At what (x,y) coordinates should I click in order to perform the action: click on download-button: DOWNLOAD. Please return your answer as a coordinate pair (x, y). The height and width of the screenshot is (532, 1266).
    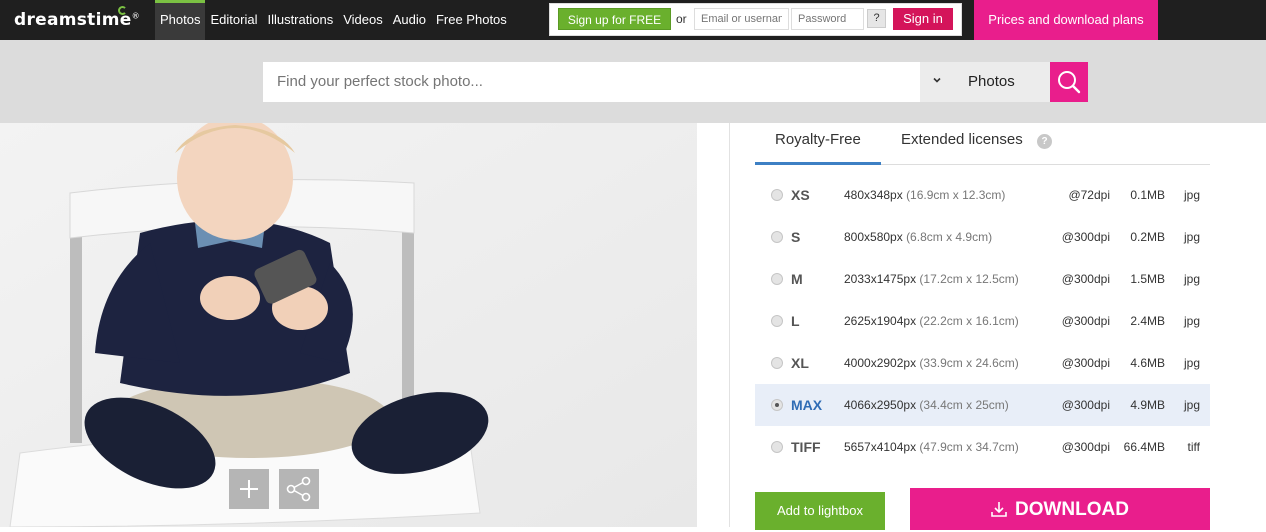
    Looking at the image, I should click on (1060, 509).